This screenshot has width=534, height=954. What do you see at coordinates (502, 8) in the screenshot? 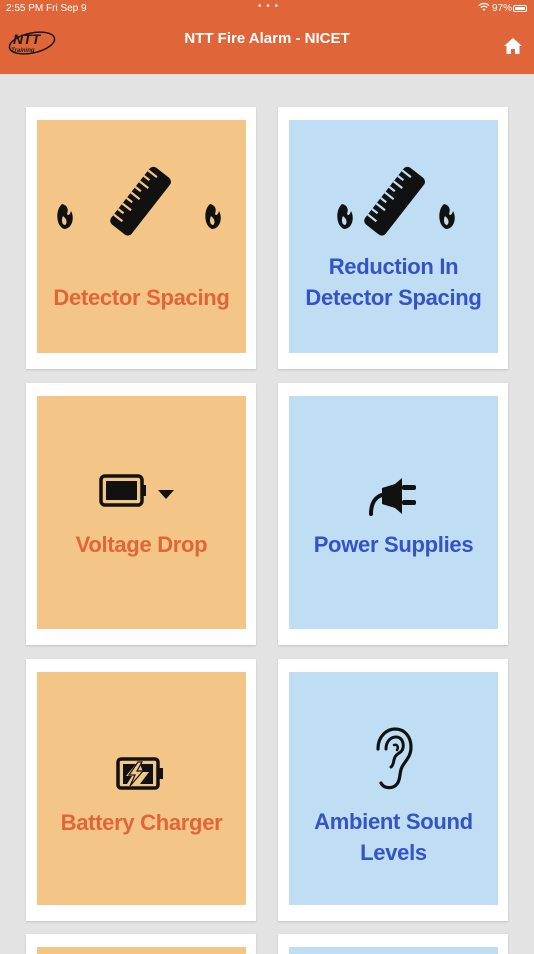
I see `battery-percent: 97%` at bounding box center [502, 8].